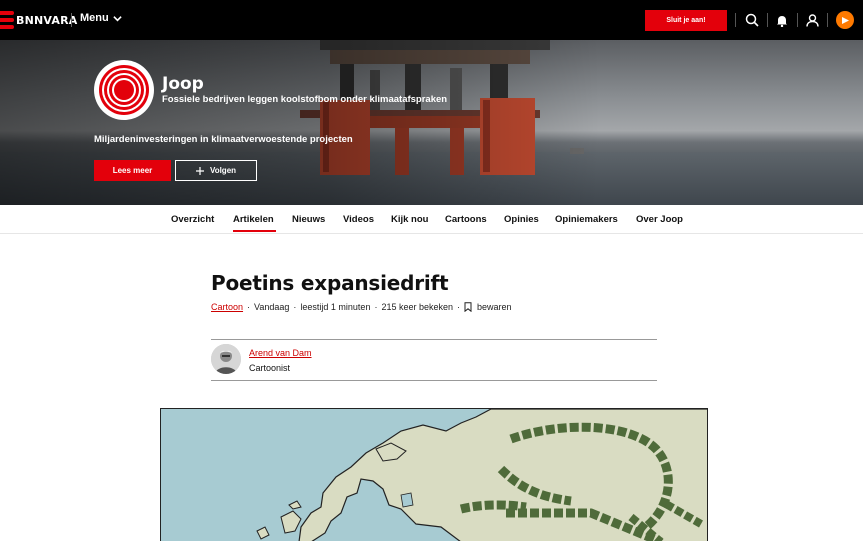 Image resolution: width=863 pixels, height=541 pixels. What do you see at coordinates (7, 20) in the screenshot?
I see `bnnvara-logo-mark-icon` at bounding box center [7, 20].